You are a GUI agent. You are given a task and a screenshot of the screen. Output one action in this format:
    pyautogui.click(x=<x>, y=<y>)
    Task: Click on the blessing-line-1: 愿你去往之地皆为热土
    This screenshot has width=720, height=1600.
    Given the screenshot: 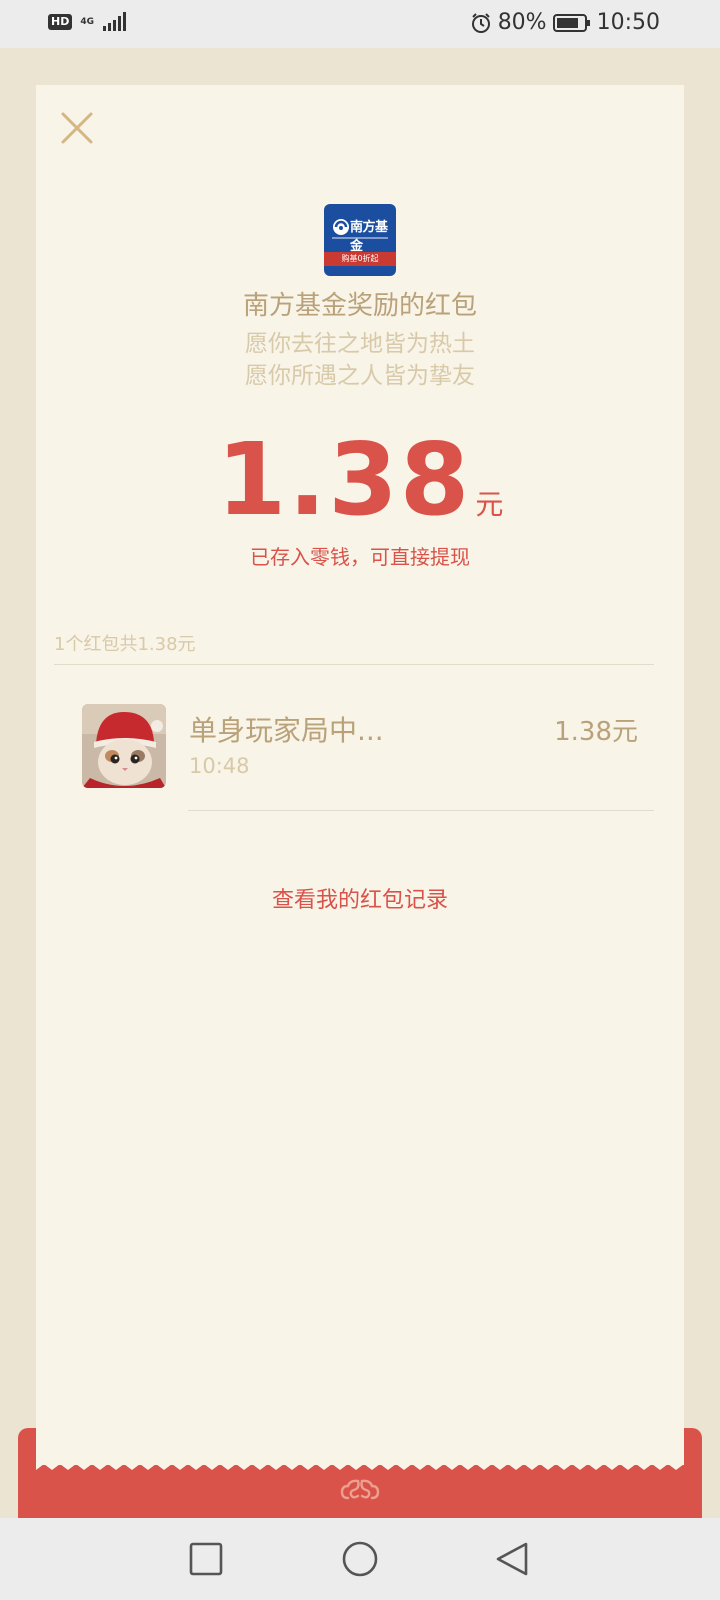 What is the action you would take?
    pyautogui.click(x=360, y=344)
    